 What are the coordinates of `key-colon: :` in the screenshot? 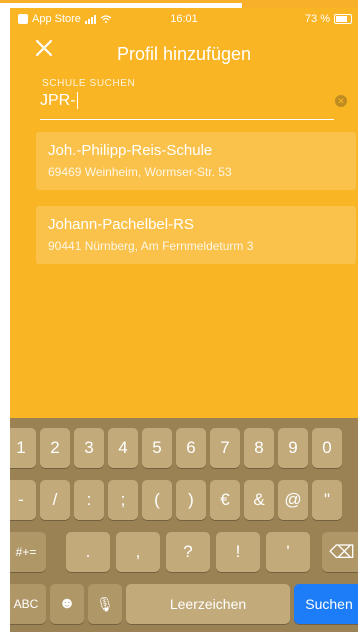 It's located at (89, 500).